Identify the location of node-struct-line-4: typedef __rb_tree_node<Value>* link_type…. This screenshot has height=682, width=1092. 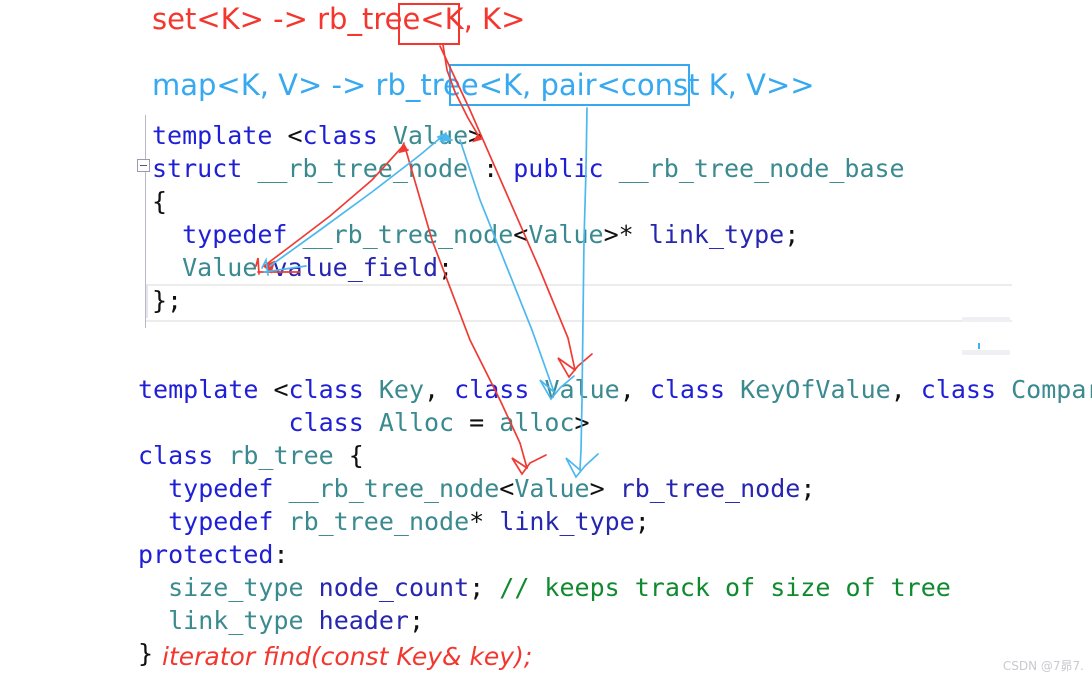
(475, 235).